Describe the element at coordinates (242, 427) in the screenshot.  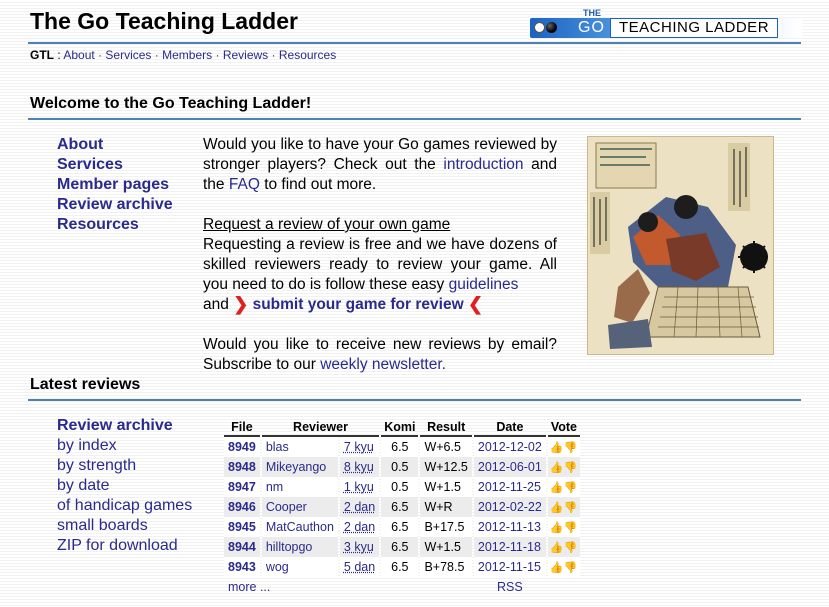
I see `column-header-file: File` at that location.